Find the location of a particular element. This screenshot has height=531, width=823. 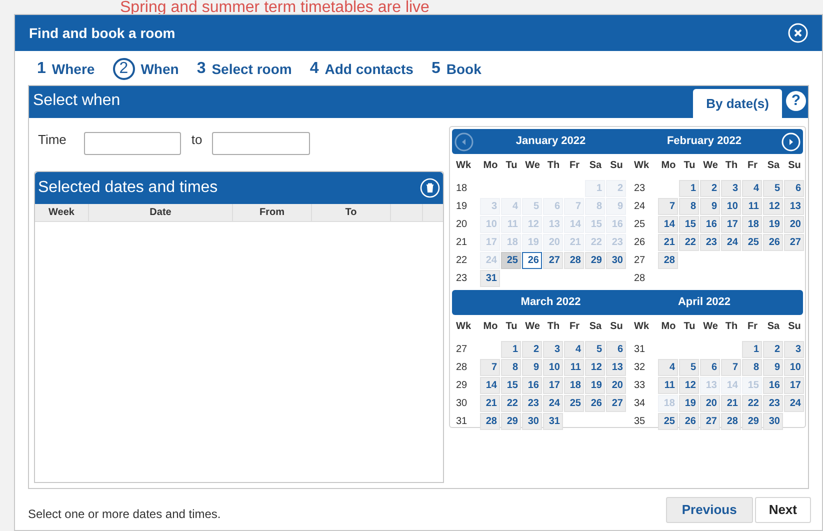

time-to-field is located at coordinates (261, 143).